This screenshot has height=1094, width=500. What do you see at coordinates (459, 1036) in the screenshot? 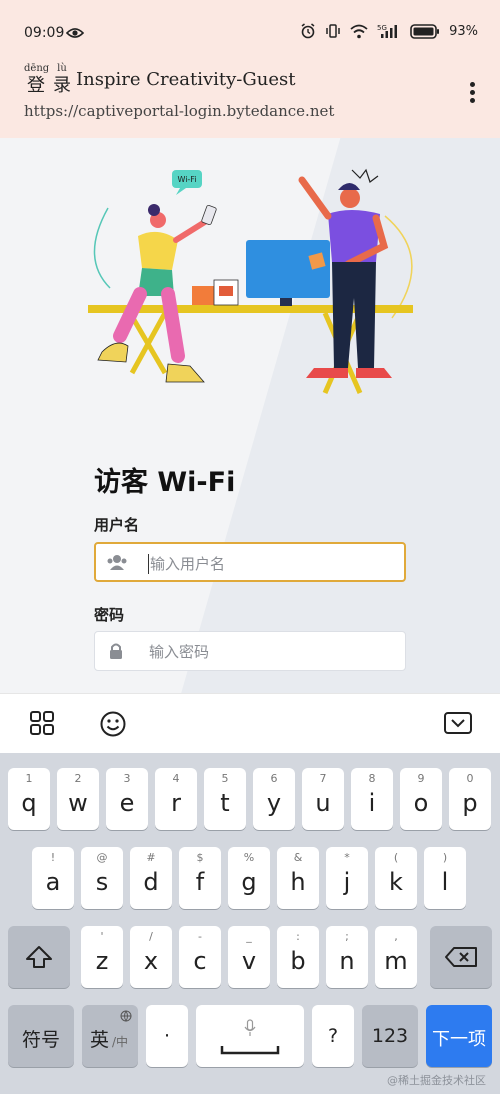
I see `next-key: 下一项` at bounding box center [459, 1036].